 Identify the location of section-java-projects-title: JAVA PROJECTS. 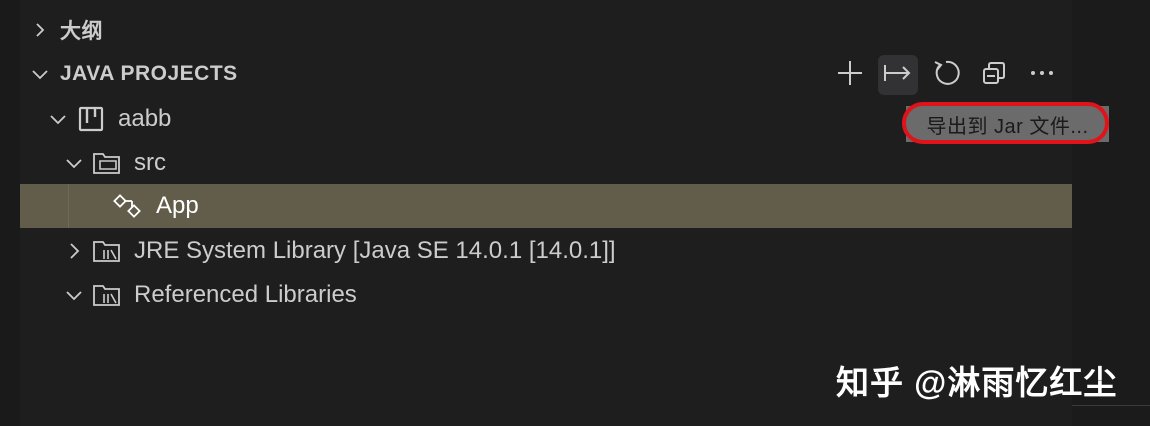
(149, 73).